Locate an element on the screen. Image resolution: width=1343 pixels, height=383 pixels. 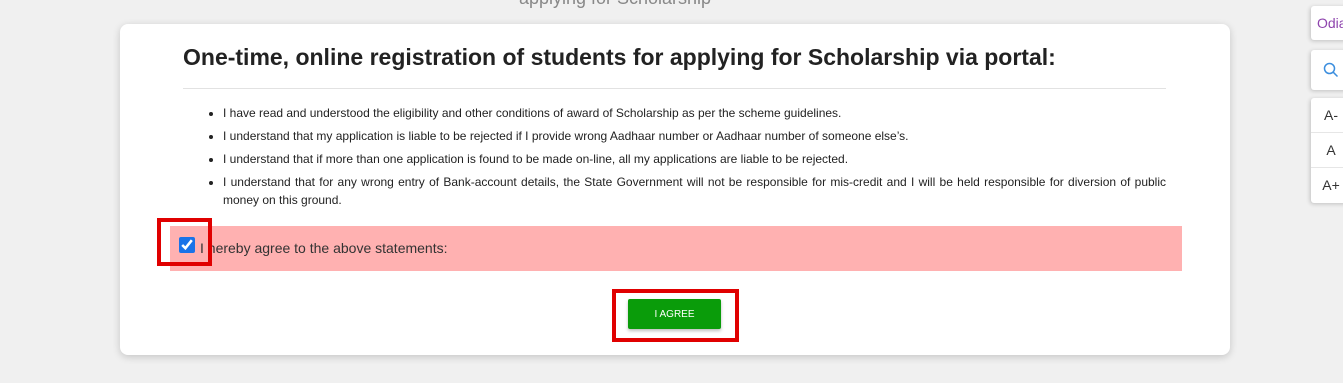
agree-statement-bar: I hereby agree to the above statements: is located at coordinates (676, 248).